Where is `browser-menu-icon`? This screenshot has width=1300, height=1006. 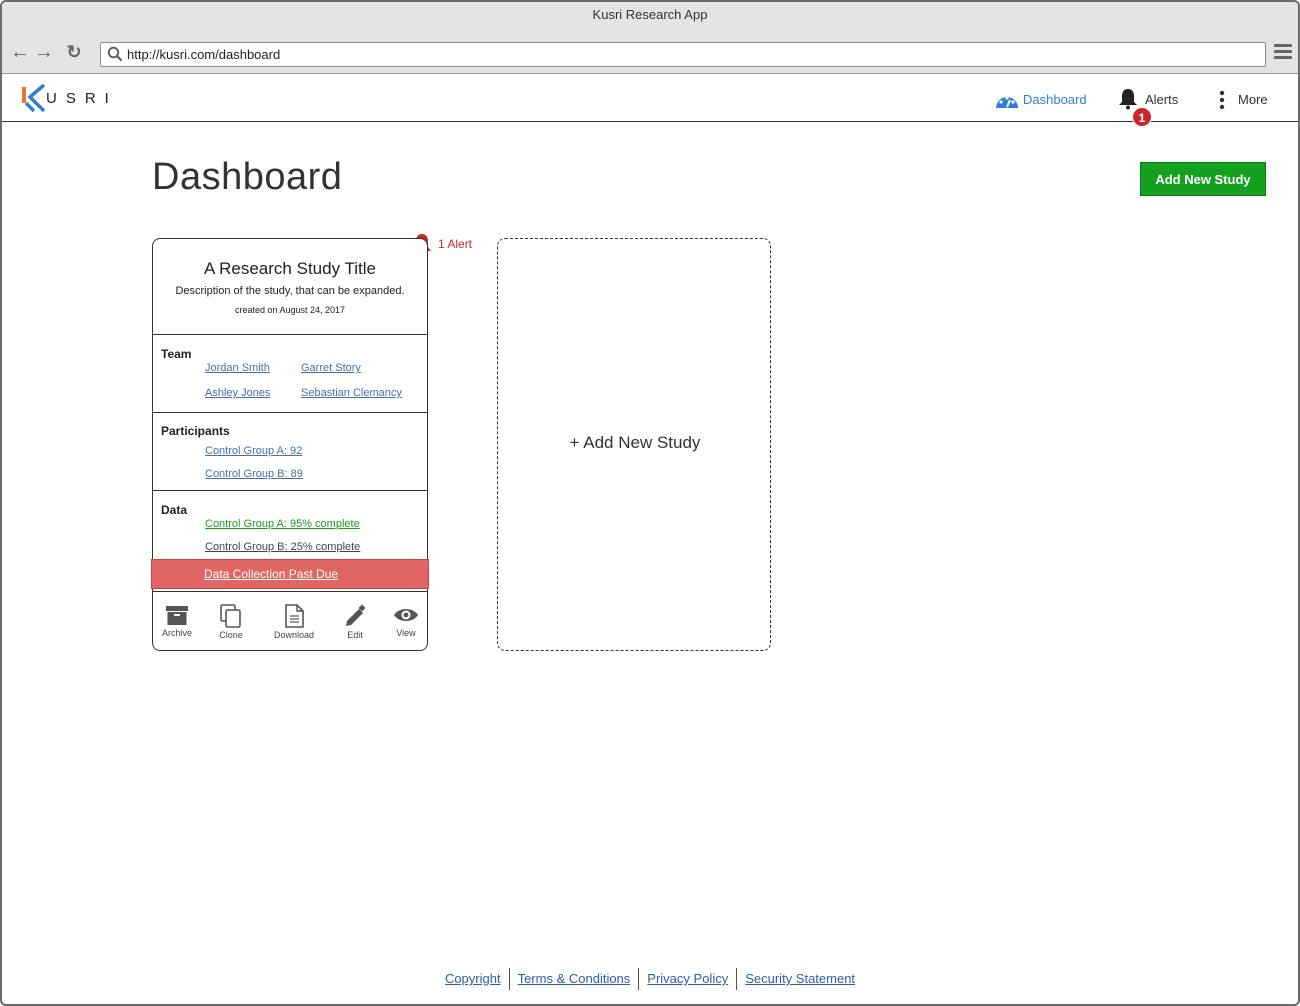 browser-menu-icon is located at coordinates (1283, 52).